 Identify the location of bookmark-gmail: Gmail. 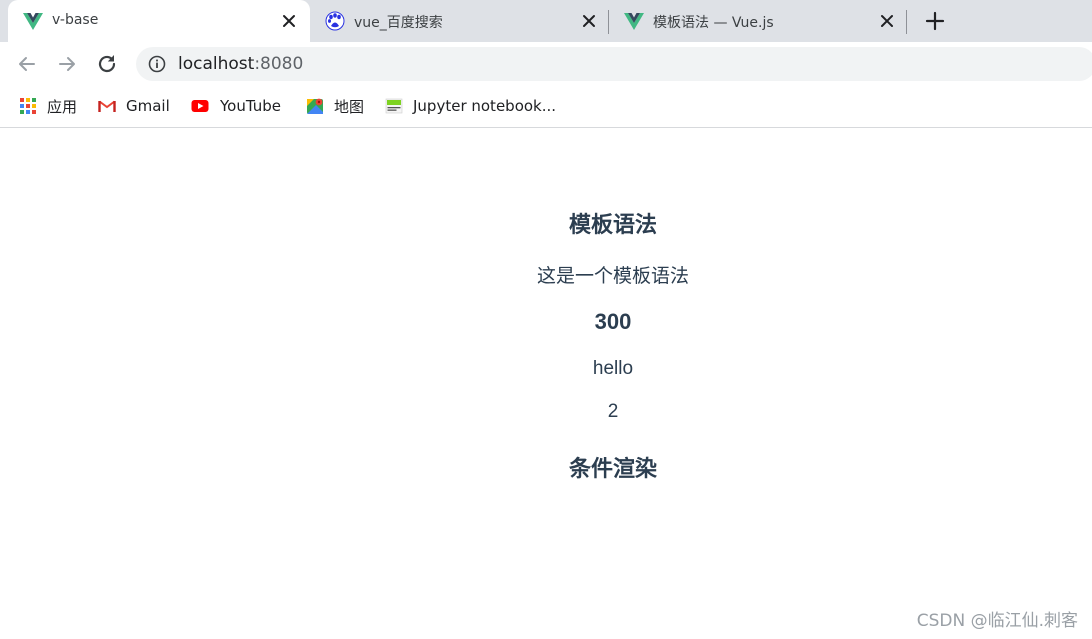
(134, 106).